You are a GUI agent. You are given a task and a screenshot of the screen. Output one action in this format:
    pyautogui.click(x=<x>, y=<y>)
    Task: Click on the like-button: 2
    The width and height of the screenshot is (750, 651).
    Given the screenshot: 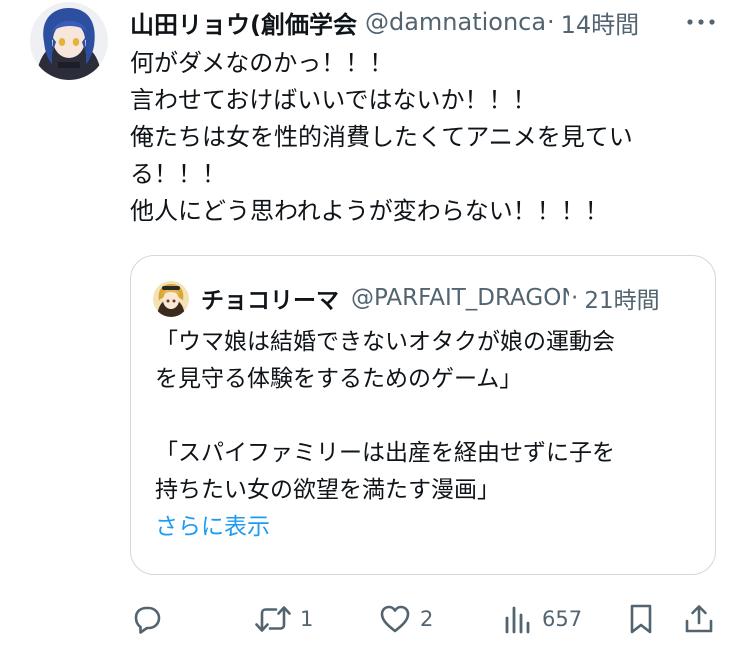 What is the action you would take?
    pyautogui.click(x=405, y=619)
    